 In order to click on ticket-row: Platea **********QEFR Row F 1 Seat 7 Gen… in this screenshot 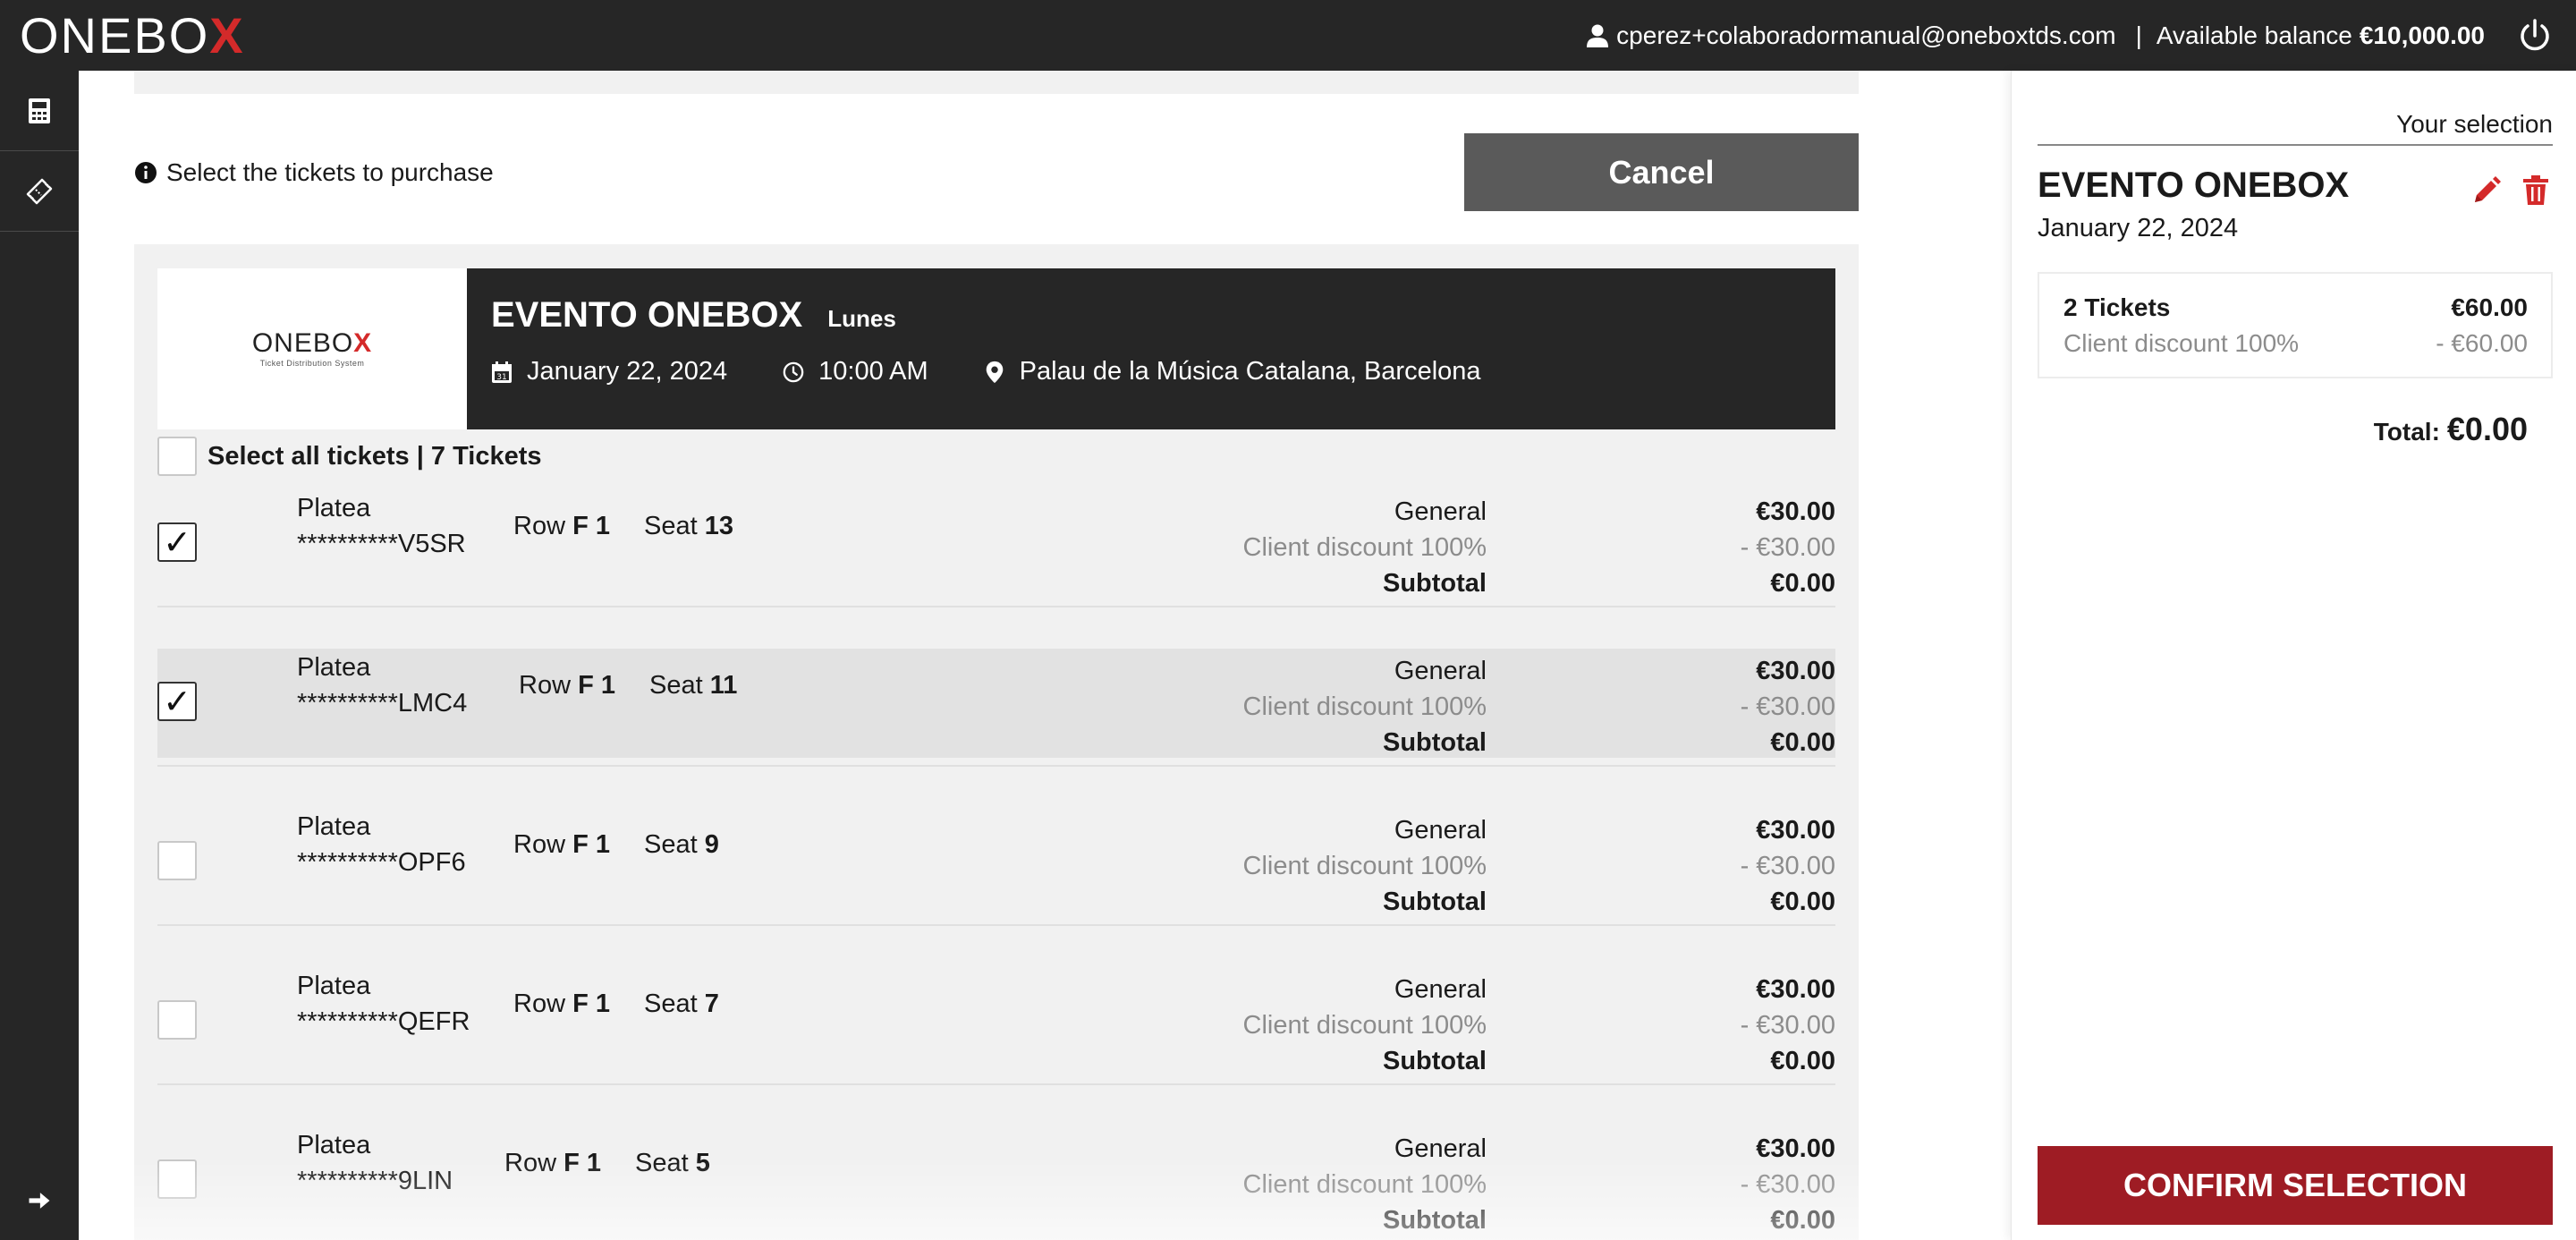, I will do `click(996, 1021)`.